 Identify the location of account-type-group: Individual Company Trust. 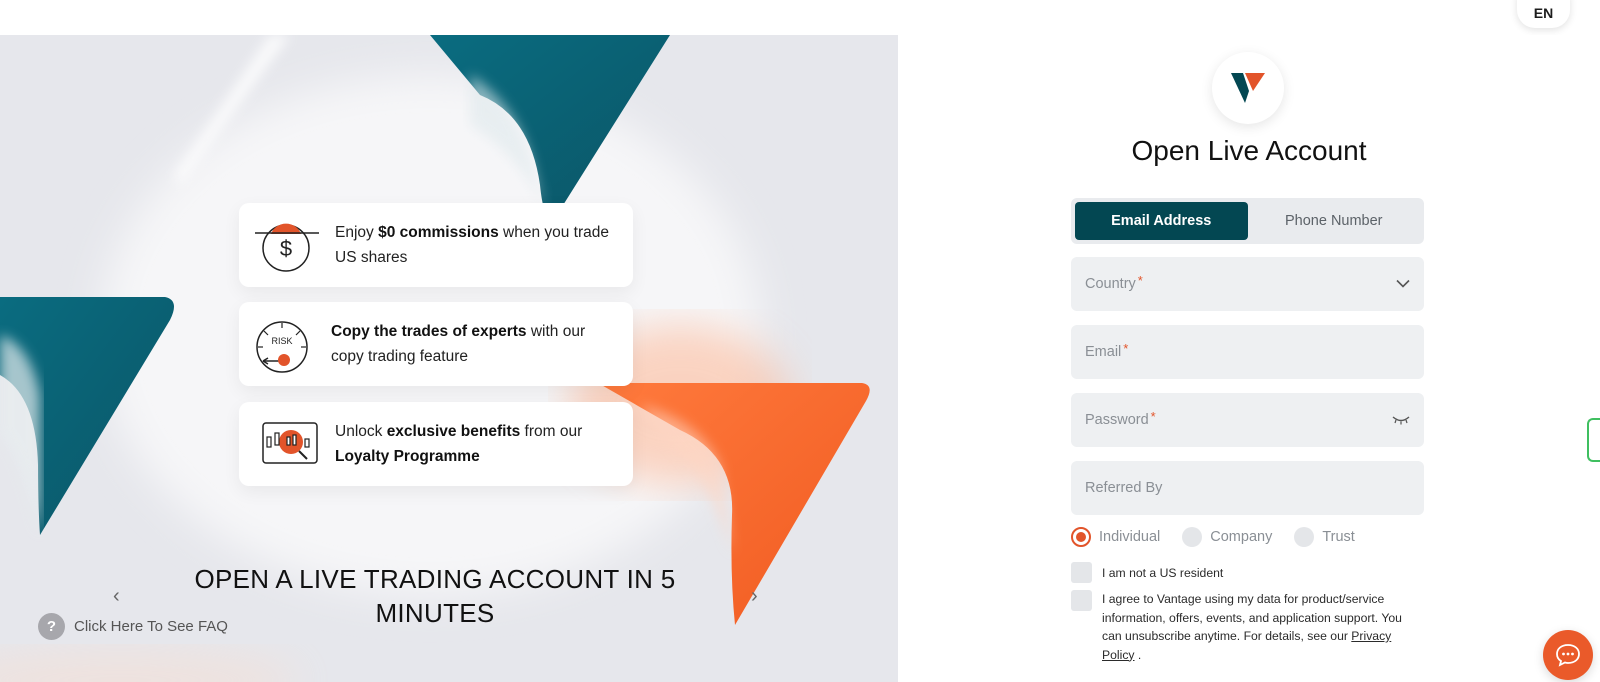
(1224, 537).